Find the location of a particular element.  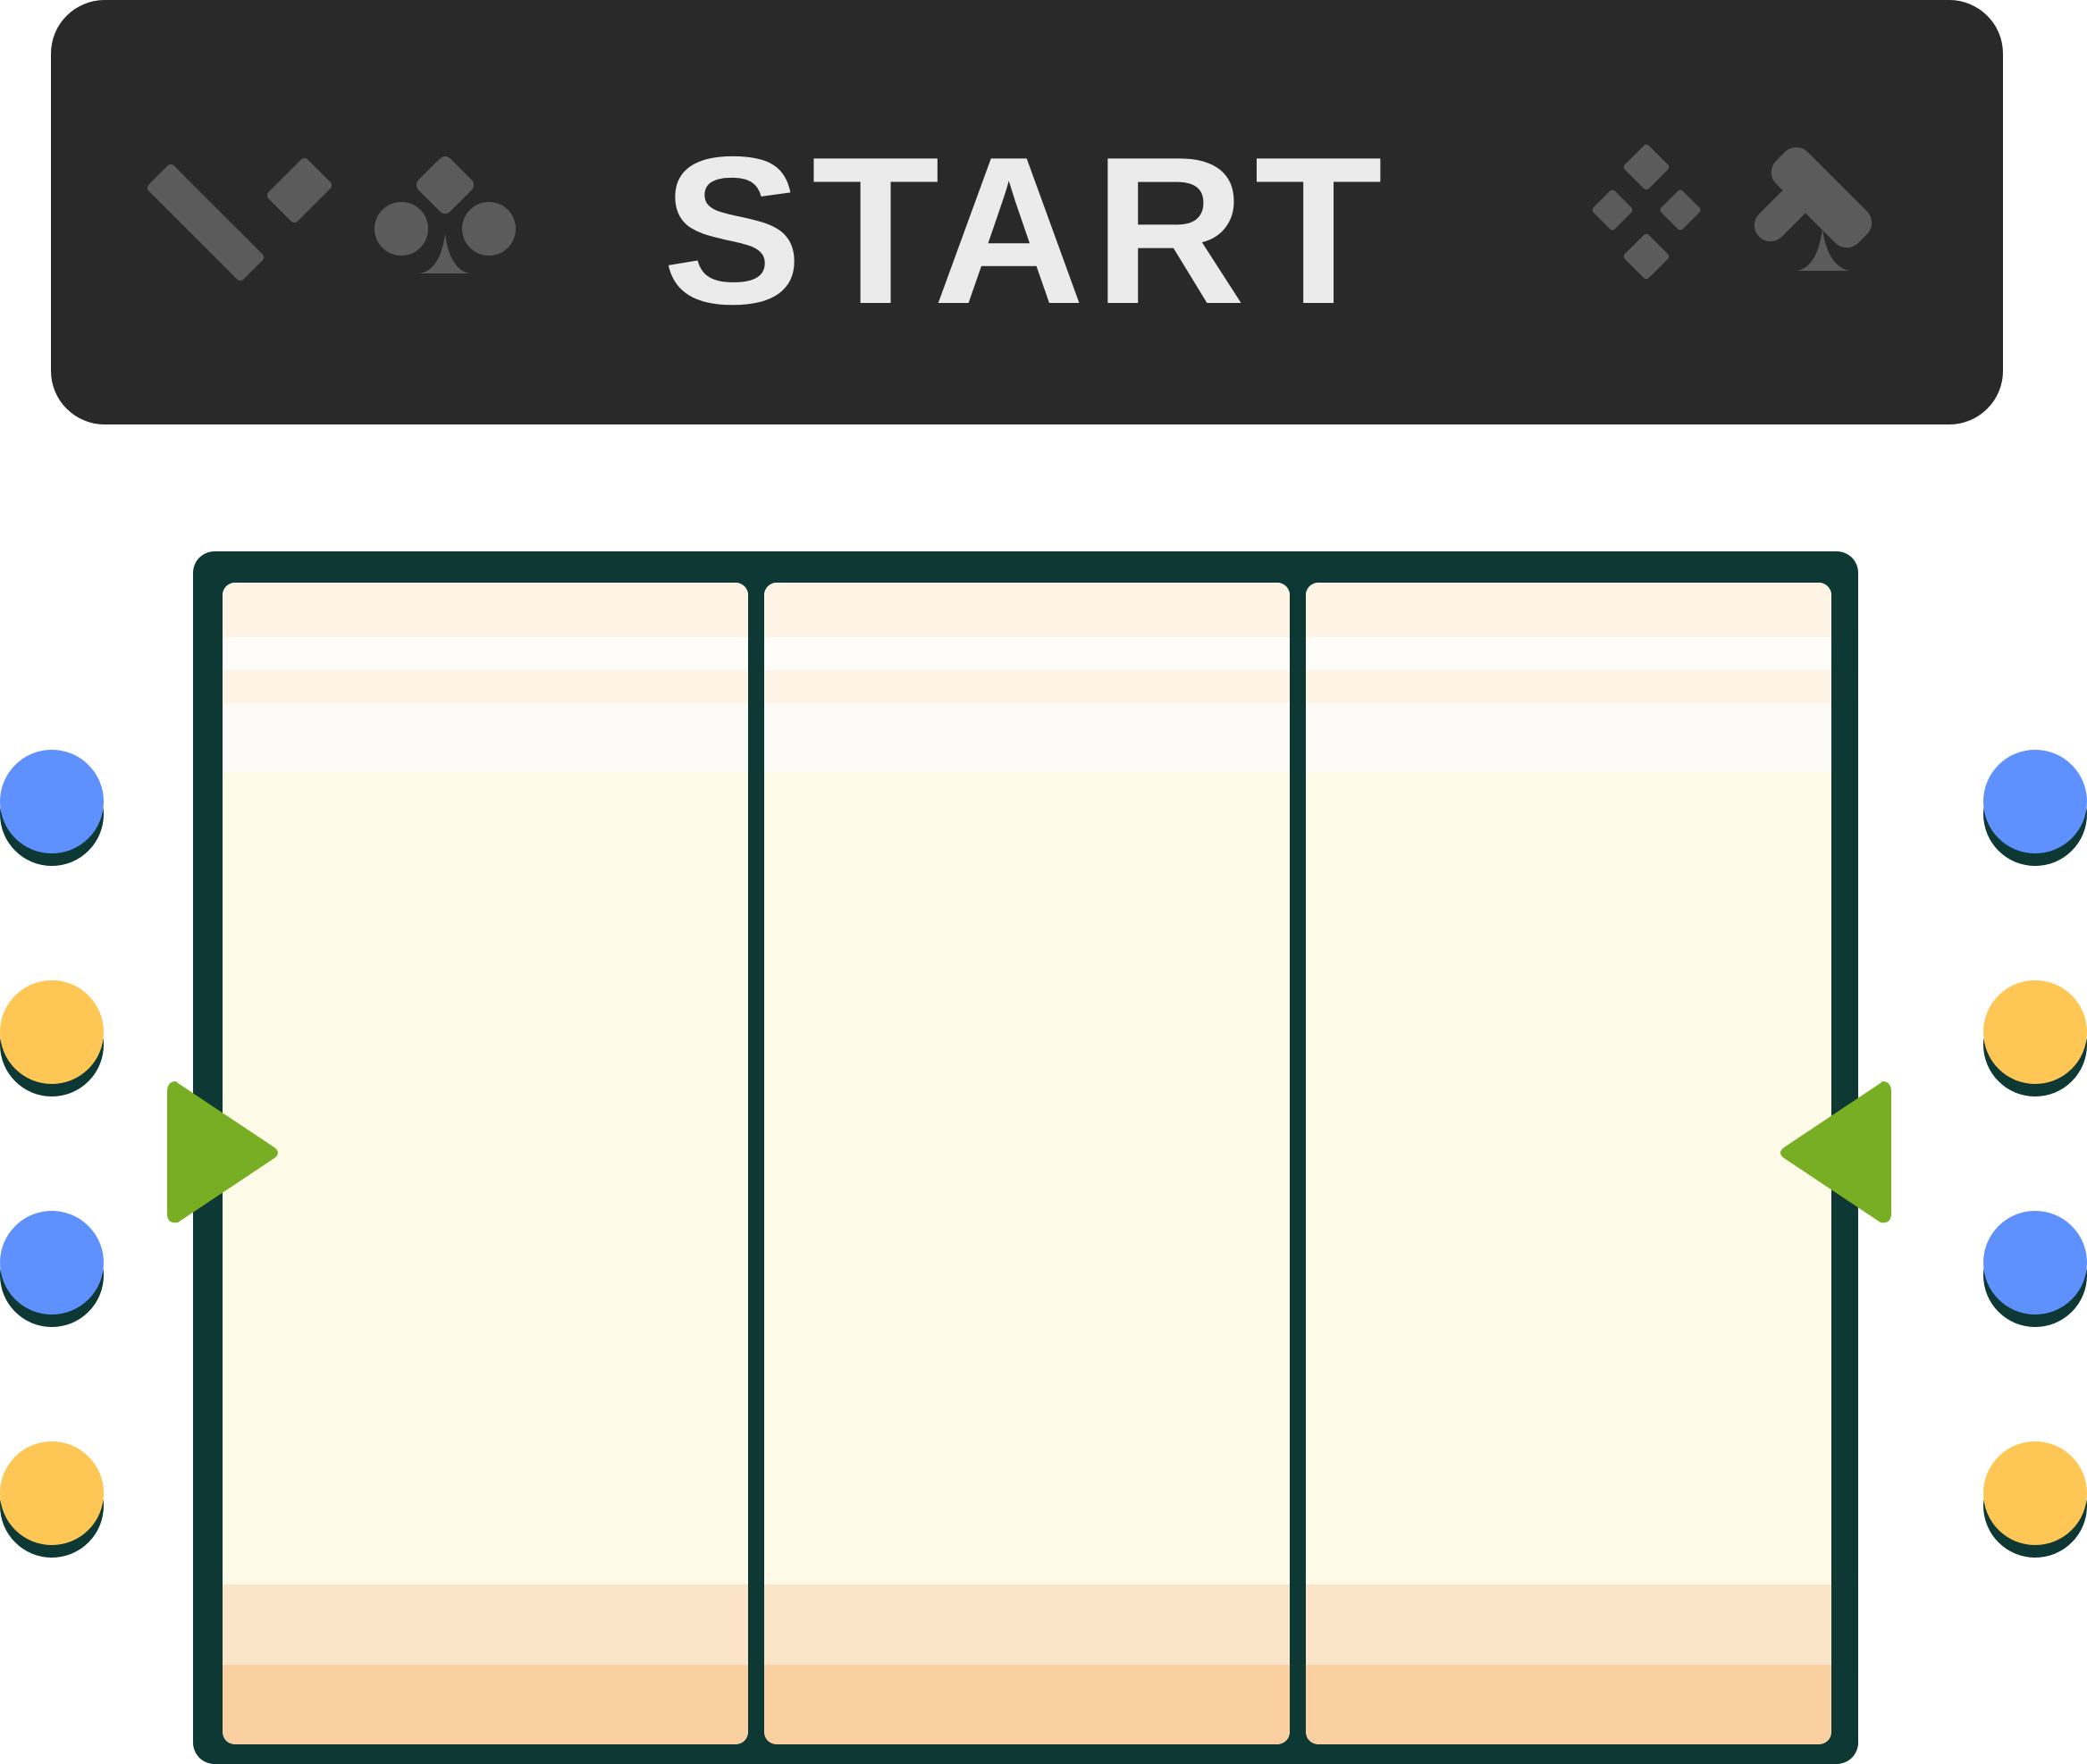

right-suit-icons is located at coordinates (1753, 214).